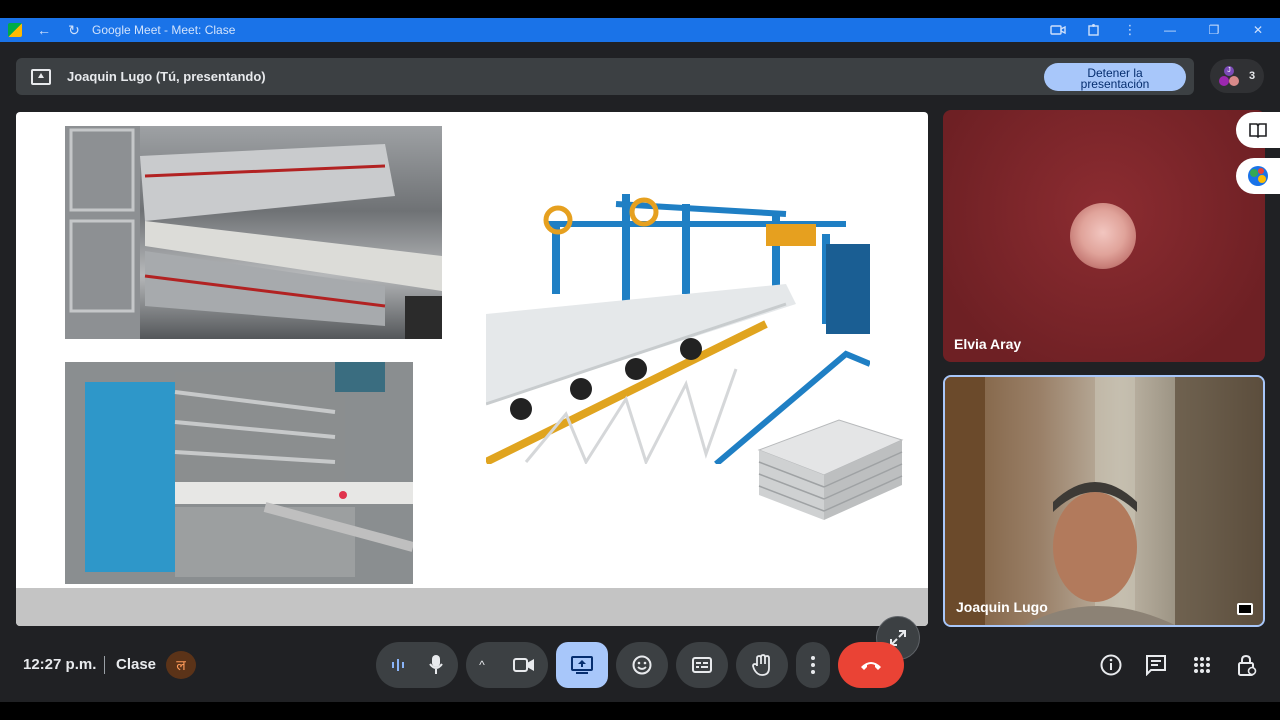  I want to click on participant-tile-joaquin: Joaquin Lugo, so click(1104, 501).